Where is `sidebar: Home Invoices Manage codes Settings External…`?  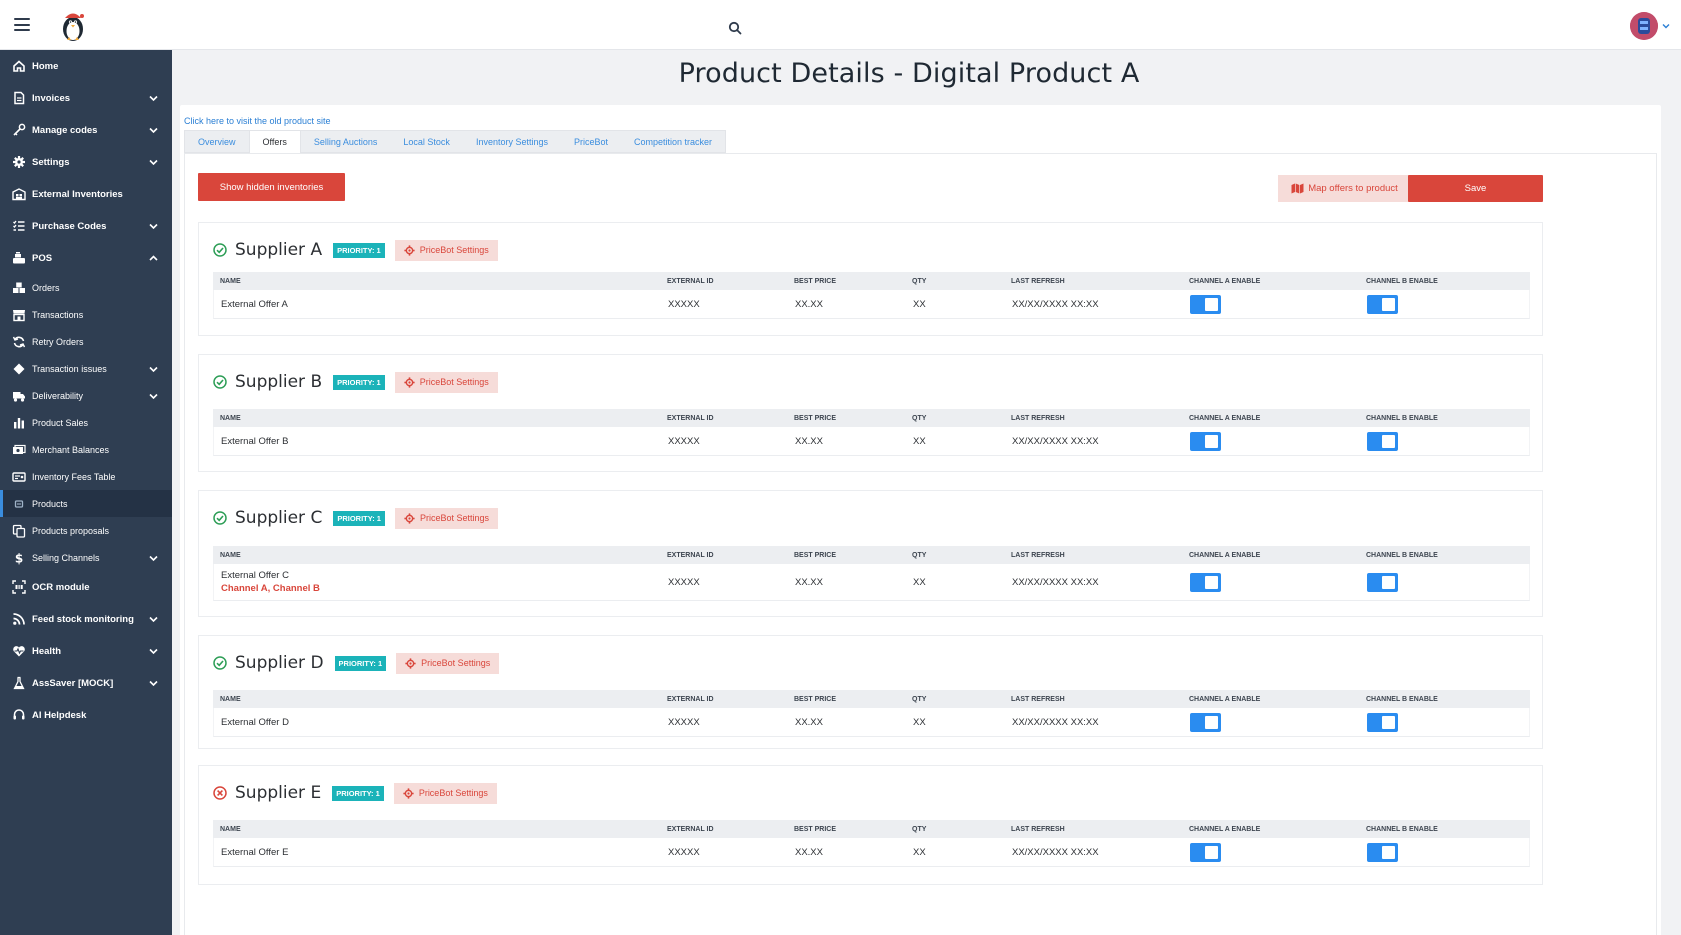
sidebar: Home Invoices Manage codes Settings External… is located at coordinates (86, 492).